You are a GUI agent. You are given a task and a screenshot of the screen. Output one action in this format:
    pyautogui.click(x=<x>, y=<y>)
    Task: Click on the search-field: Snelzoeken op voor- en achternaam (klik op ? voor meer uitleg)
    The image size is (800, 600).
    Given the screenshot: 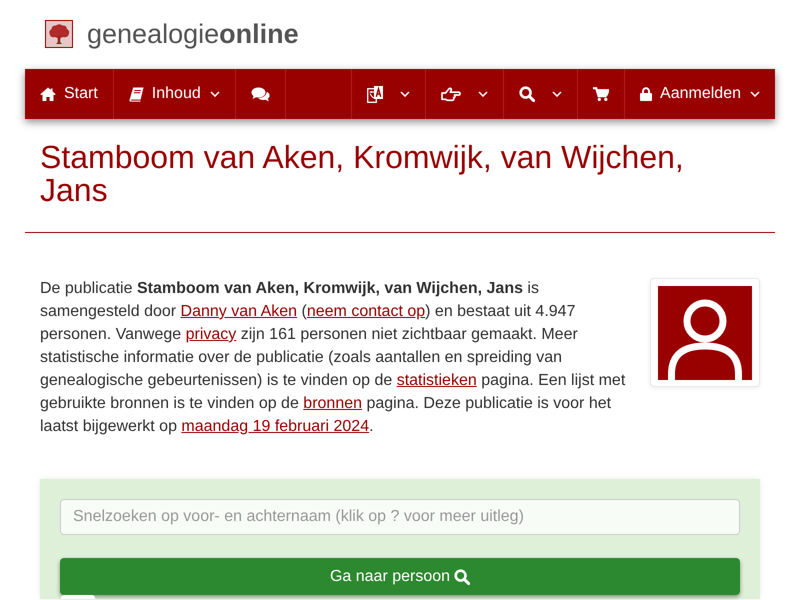 What is the action you would take?
    pyautogui.click(x=400, y=517)
    